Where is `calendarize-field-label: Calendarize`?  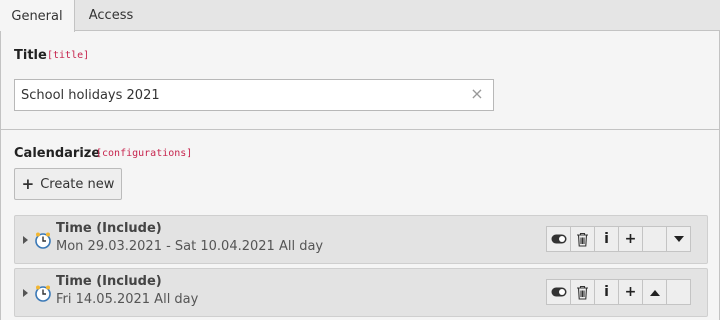 calendarize-field-label: Calendarize is located at coordinates (57, 153).